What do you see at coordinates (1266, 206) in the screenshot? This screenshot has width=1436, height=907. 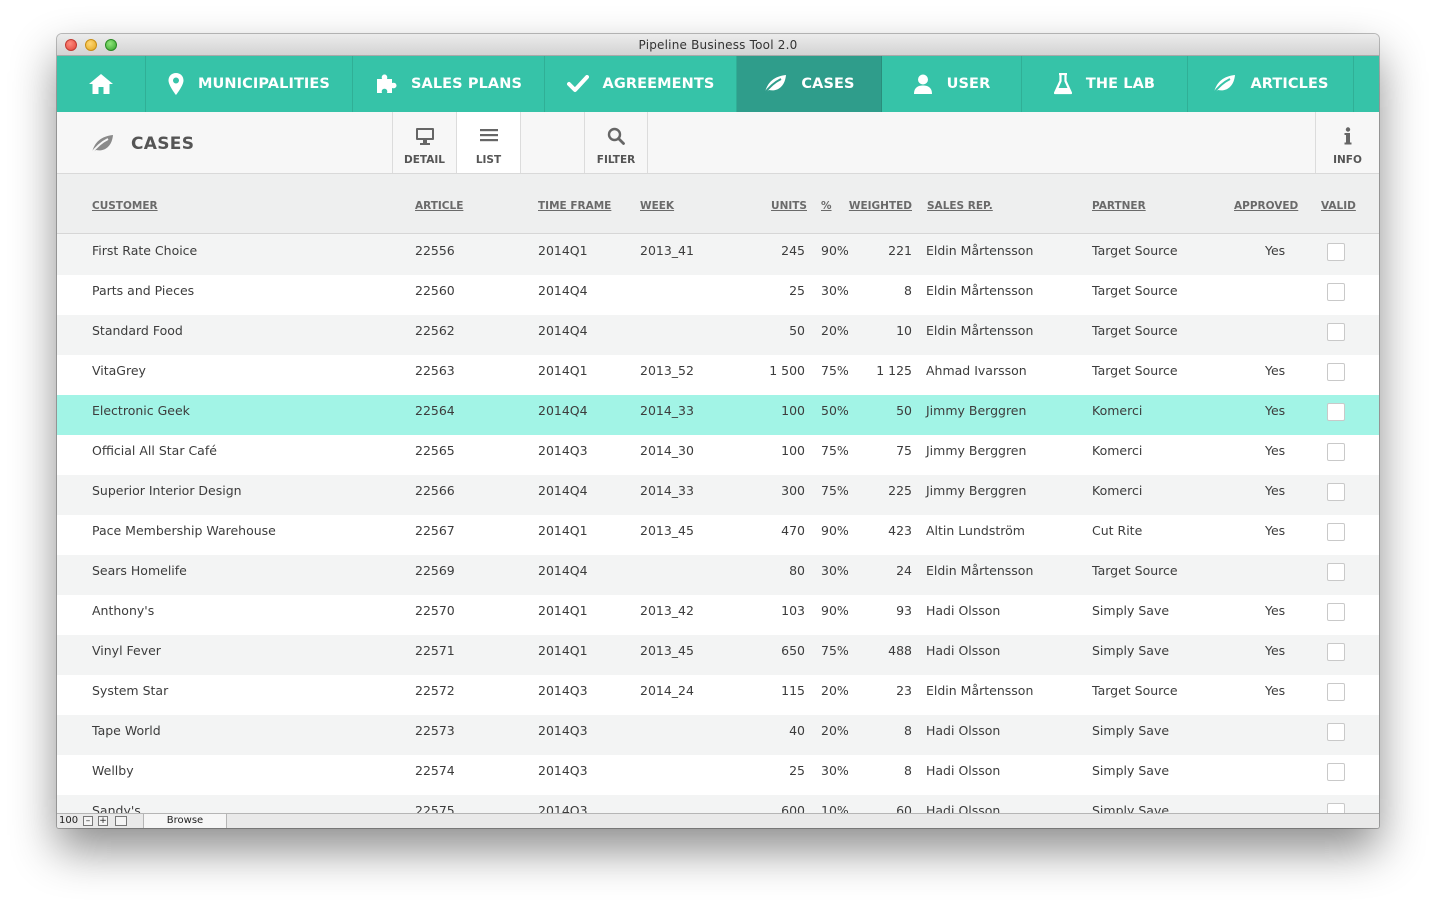 I see `column-header-approved: APPROVED` at bounding box center [1266, 206].